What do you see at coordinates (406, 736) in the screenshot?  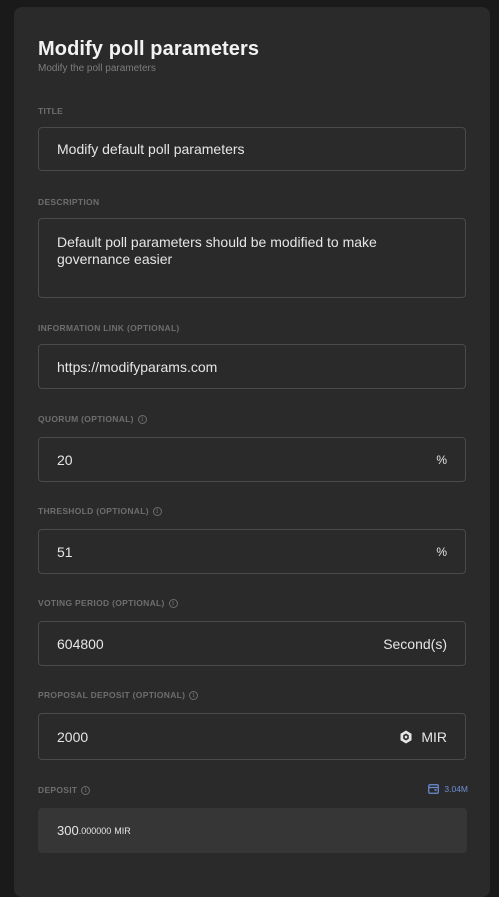 I see `mir-token-icon` at bounding box center [406, 736].